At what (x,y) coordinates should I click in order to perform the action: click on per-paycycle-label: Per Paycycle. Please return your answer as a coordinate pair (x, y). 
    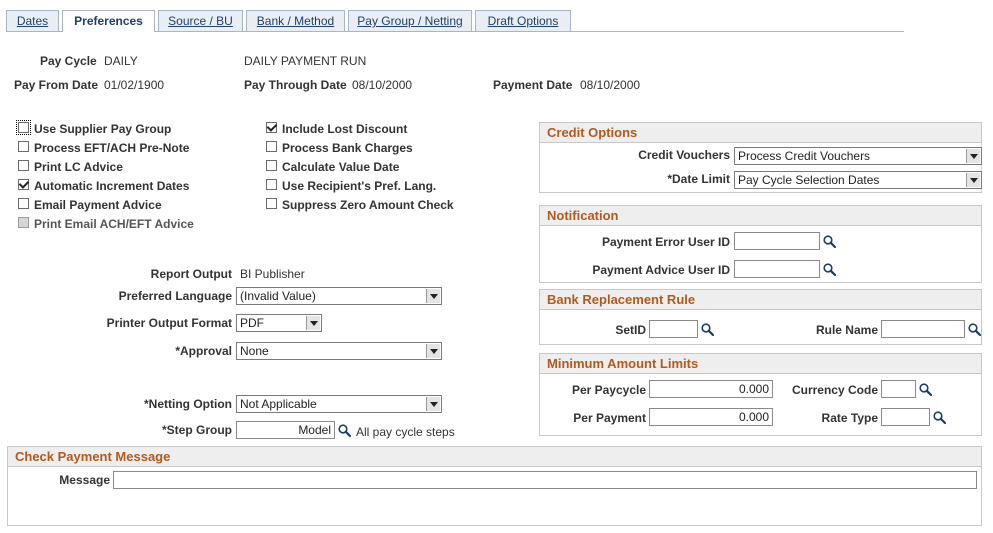
    Looking at the image, I should click on (608, 390).